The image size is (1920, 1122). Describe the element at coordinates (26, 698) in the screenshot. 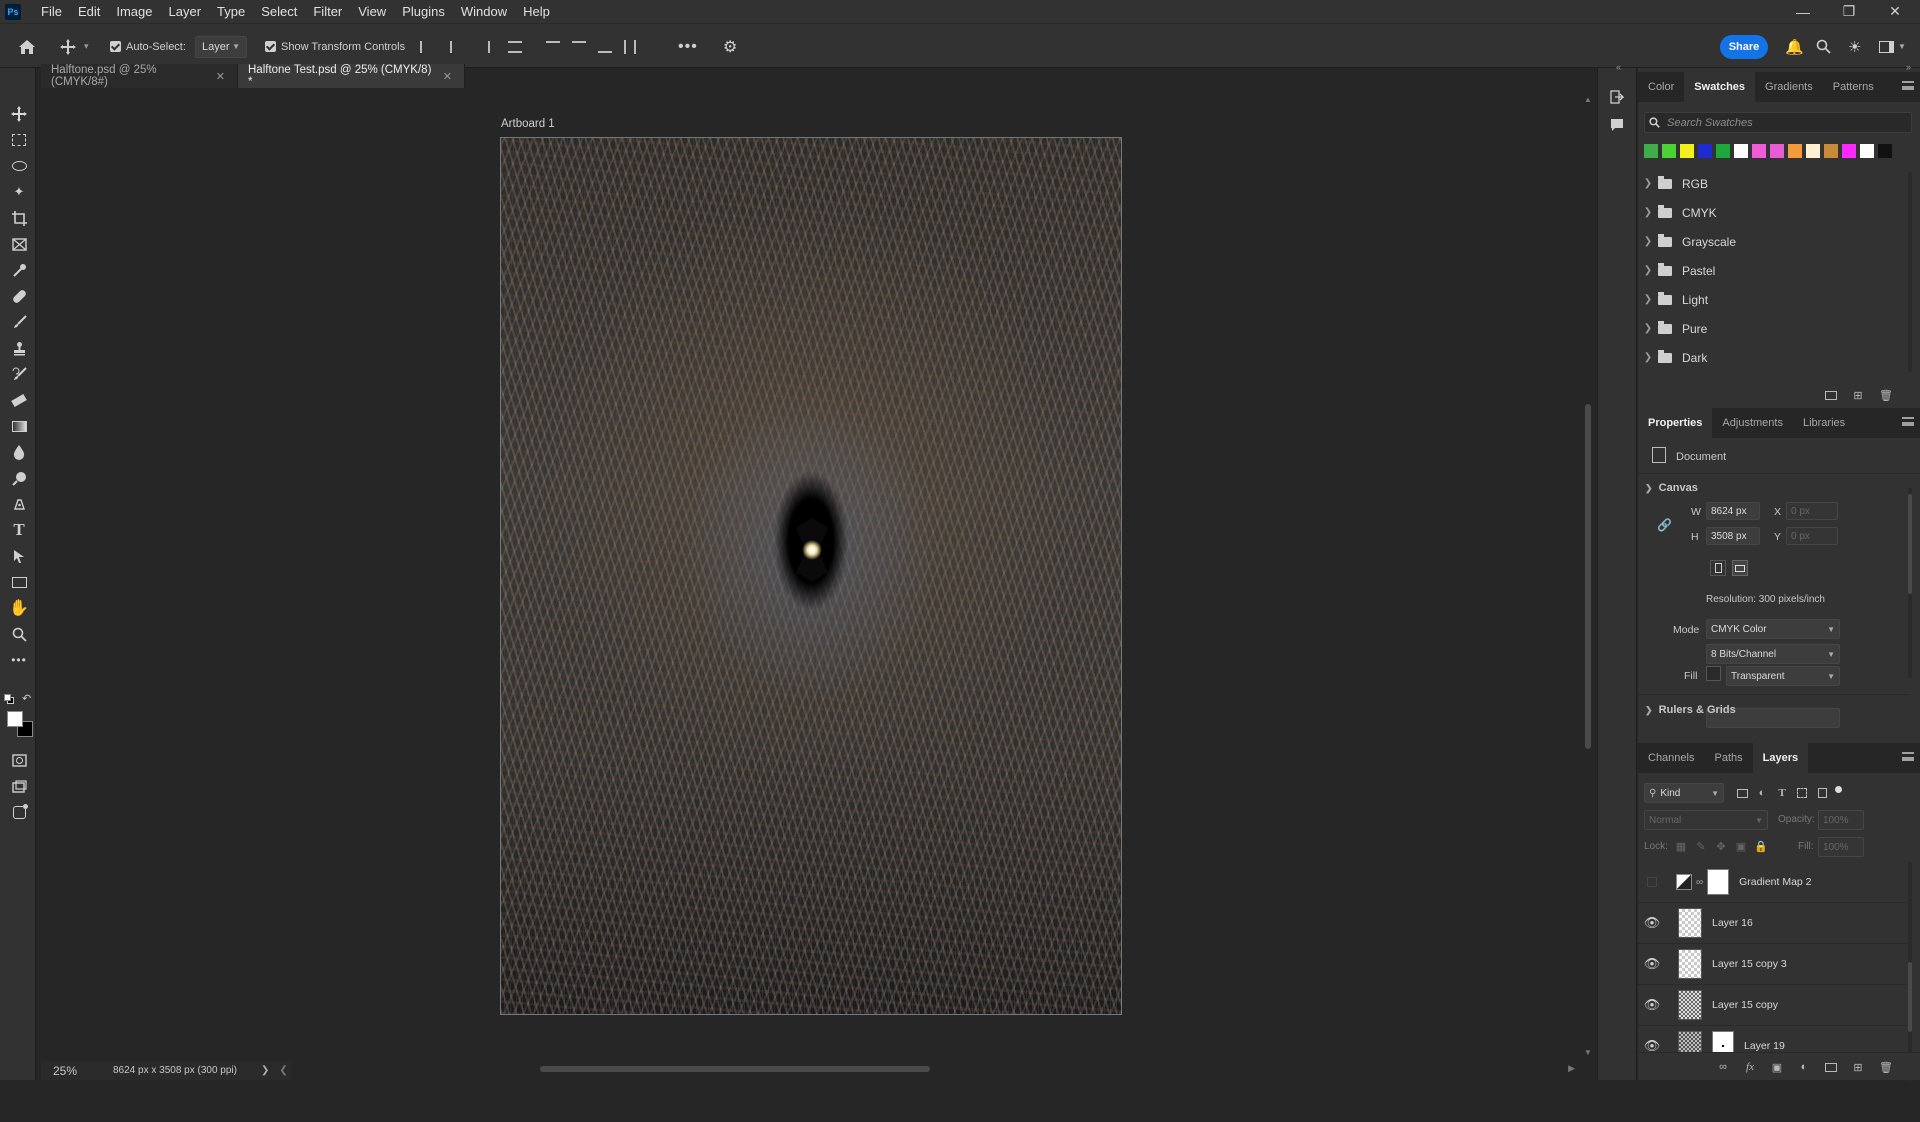

I see `swap-colors-icon: ↶` at that location.